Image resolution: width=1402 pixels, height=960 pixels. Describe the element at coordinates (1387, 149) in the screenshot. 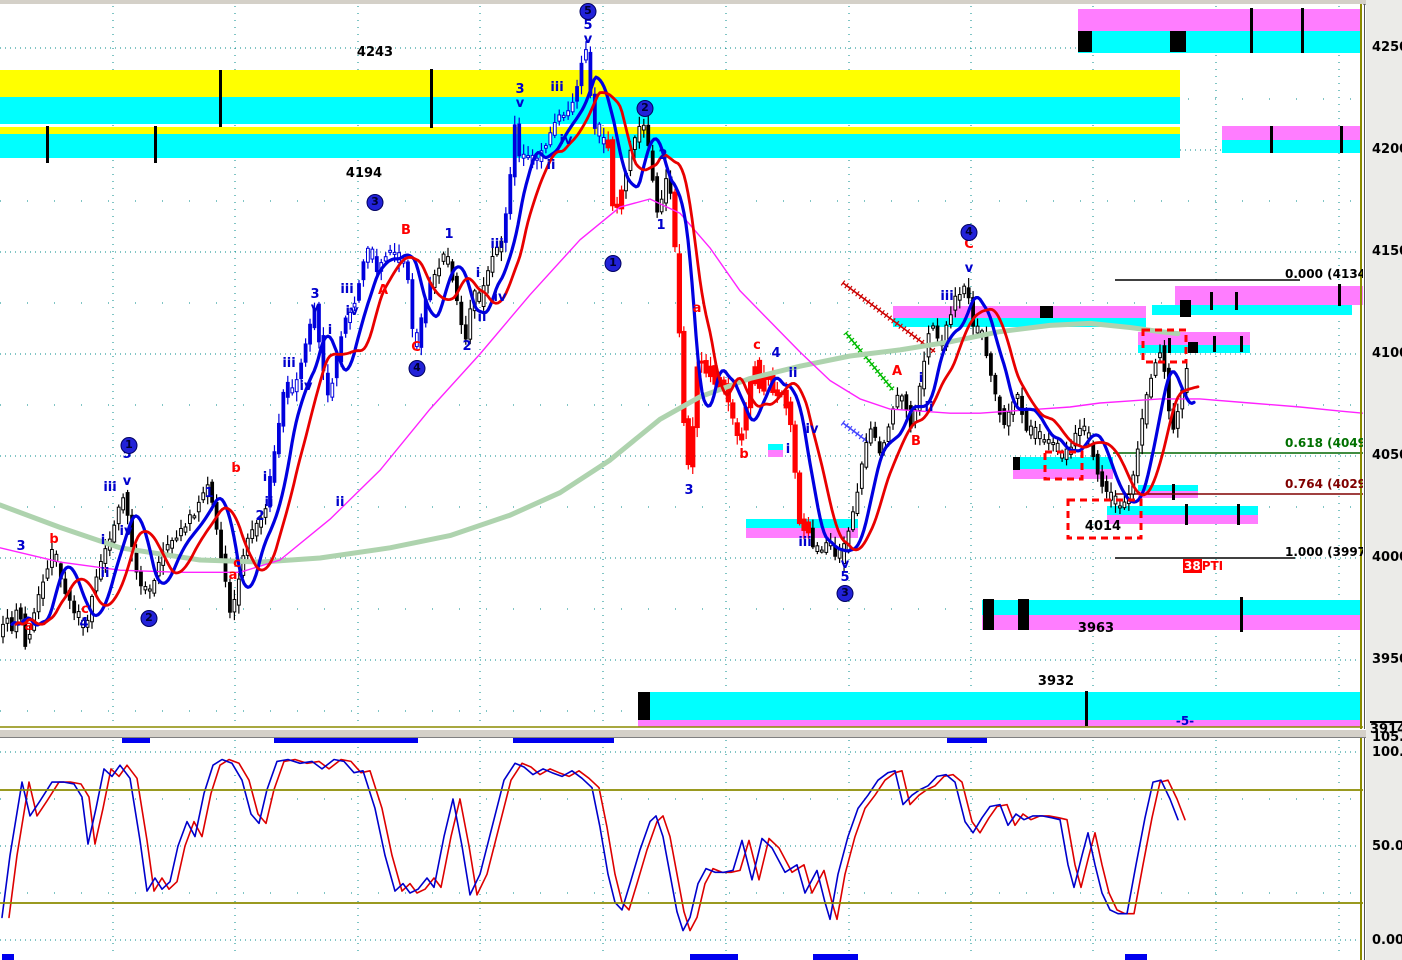

I see `price-axis-label: 4200` at that location.